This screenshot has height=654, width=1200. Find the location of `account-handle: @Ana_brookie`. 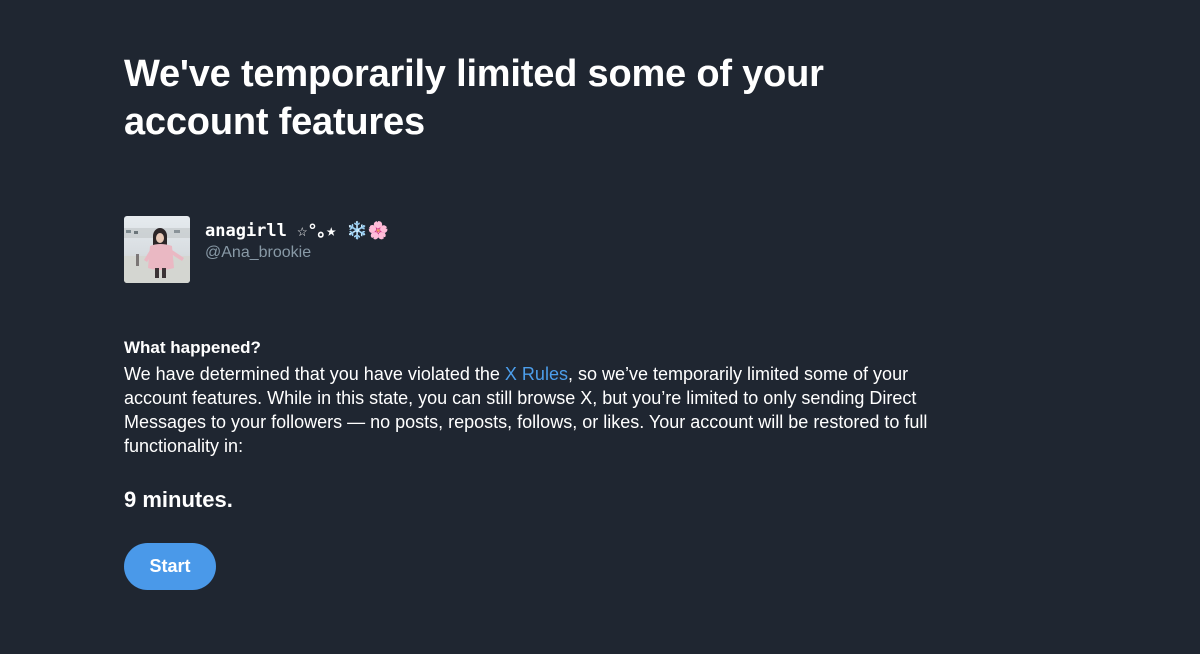

account-handle: @Ana_brookie is located at coordinates (258, 252).